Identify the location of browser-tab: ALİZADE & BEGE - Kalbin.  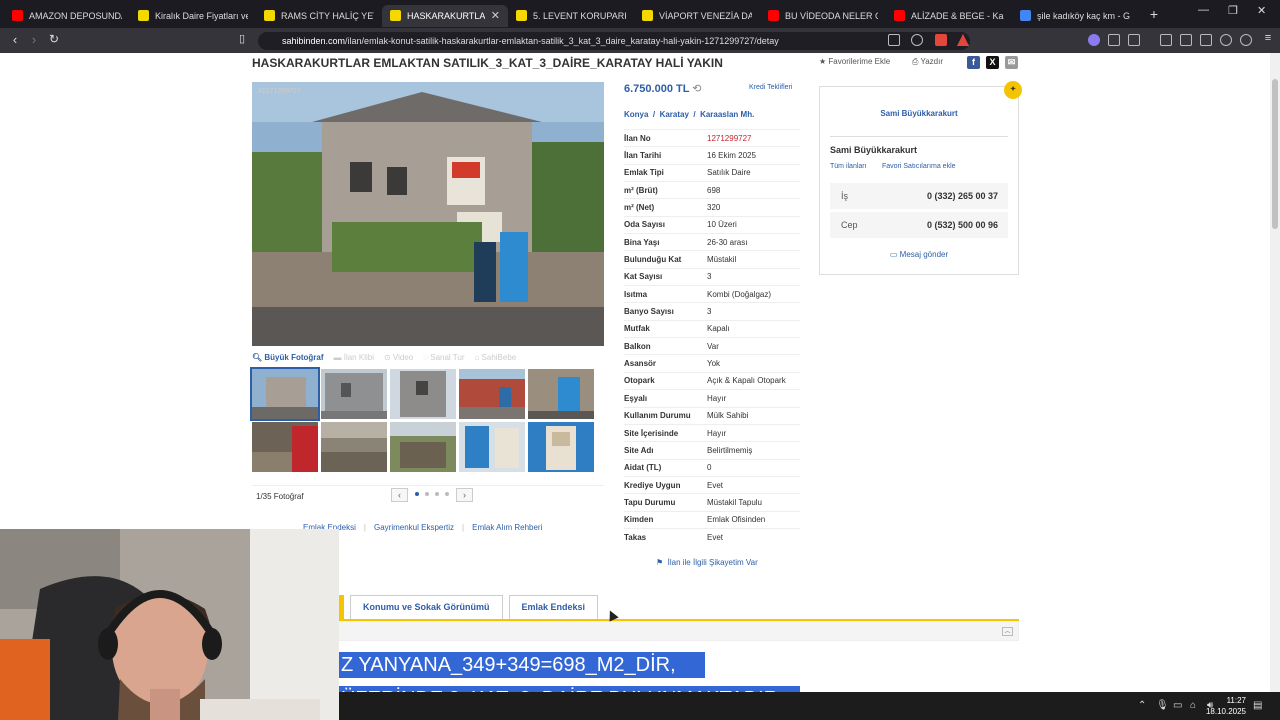
(949, 16).